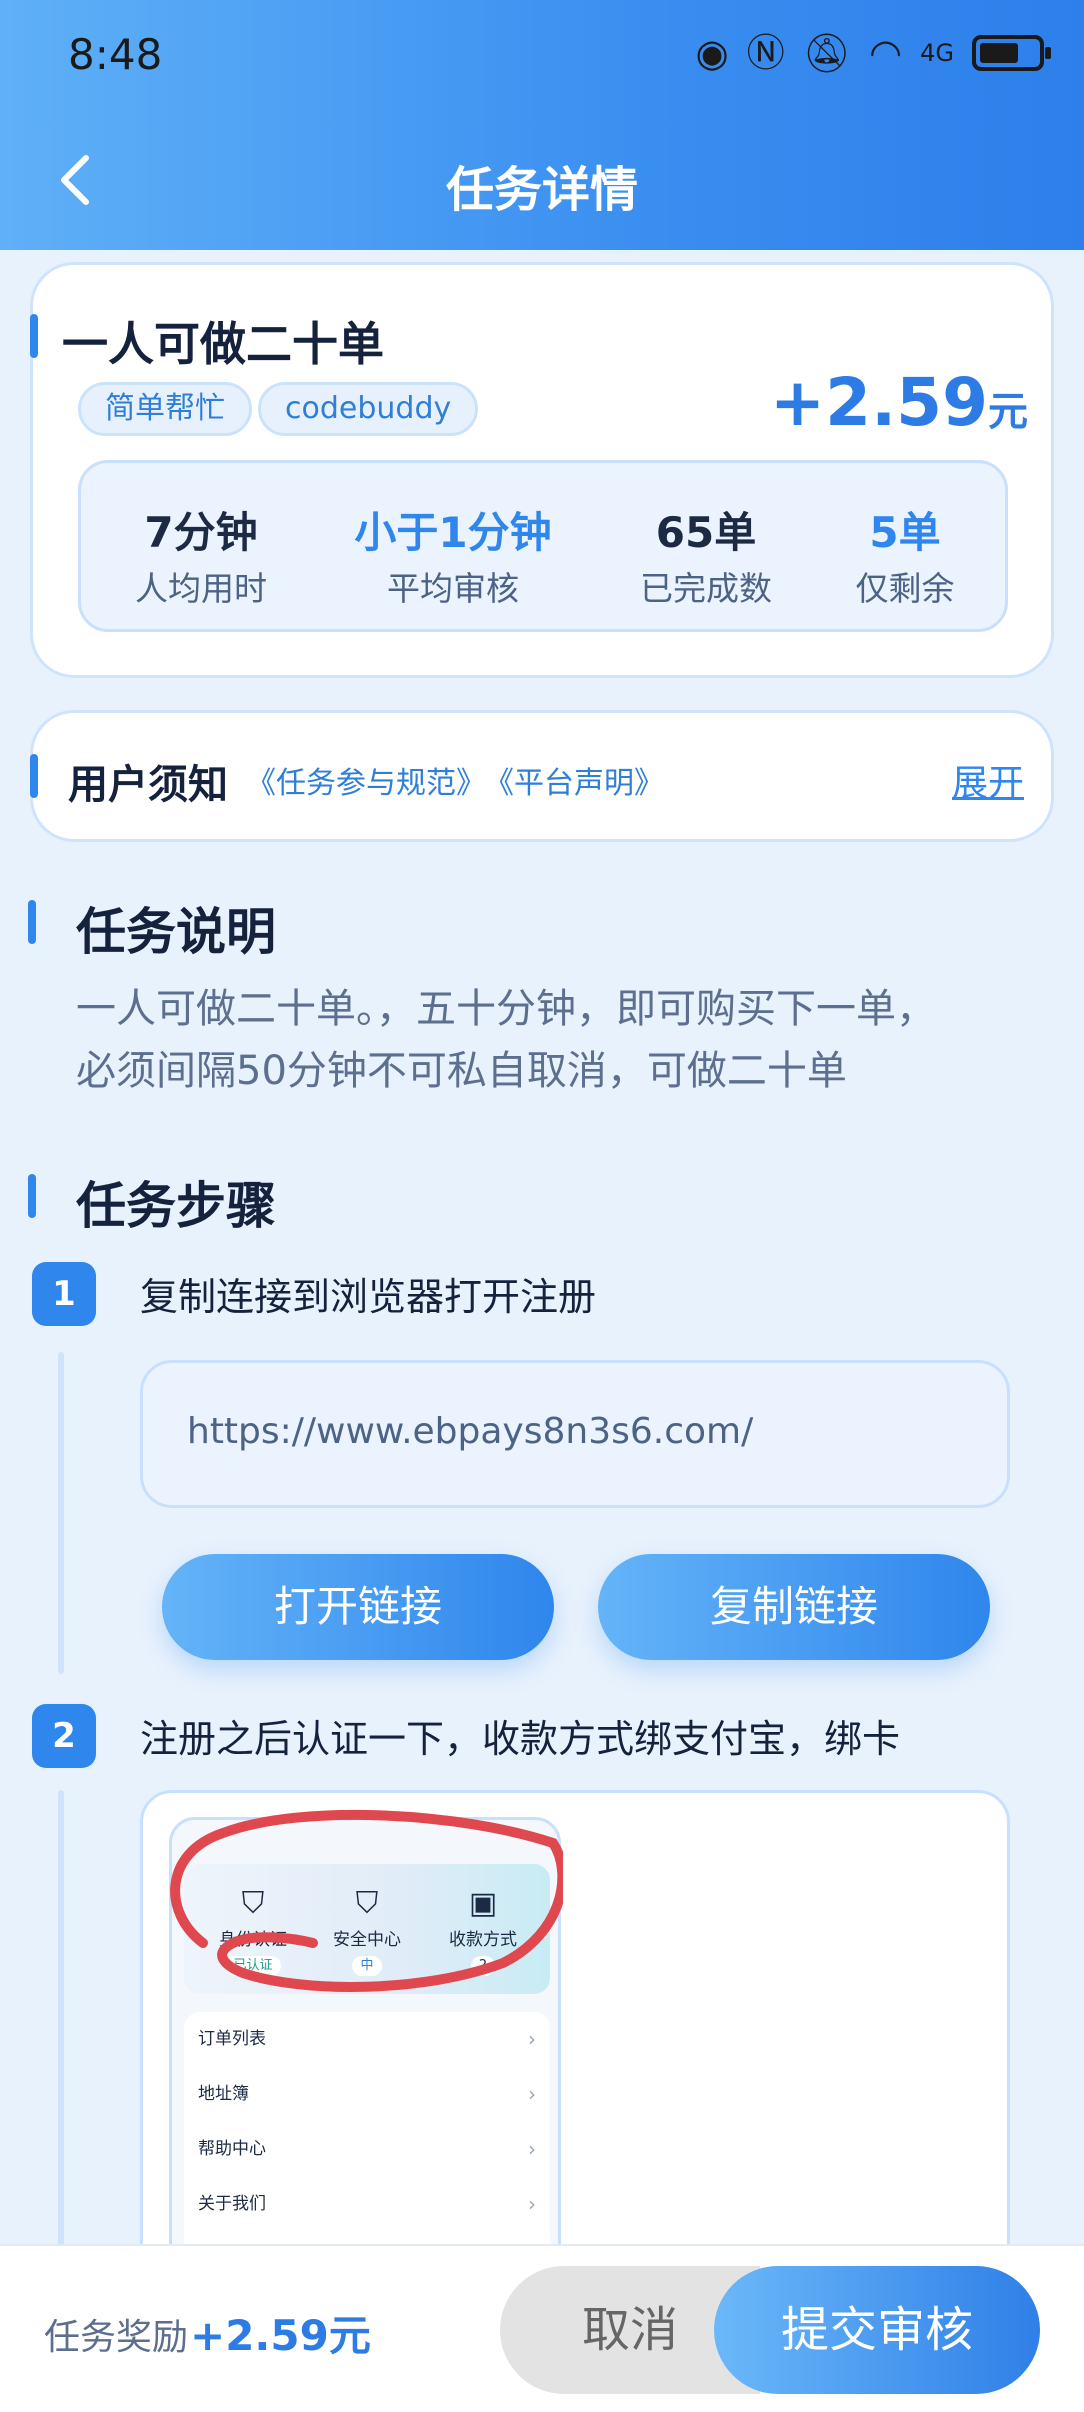 This screenshot has width=1084, height=2412. What do you see at coordinates (367, 2094) in the screenshot?
I see `menu-row: 地址簿` at bounding box center [367, 2094].